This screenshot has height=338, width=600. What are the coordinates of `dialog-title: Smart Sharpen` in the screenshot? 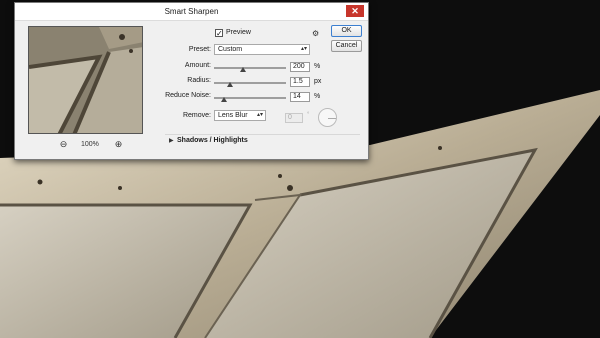 It's located at (191, 11).